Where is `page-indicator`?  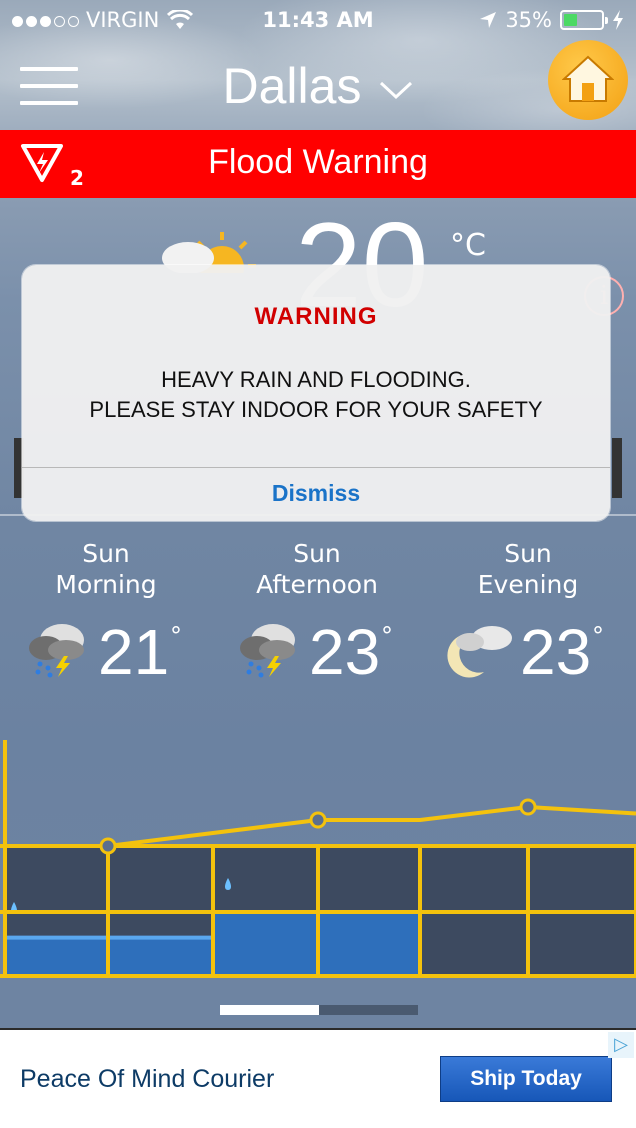 page-indicator is located at coordinates (319, 1010).